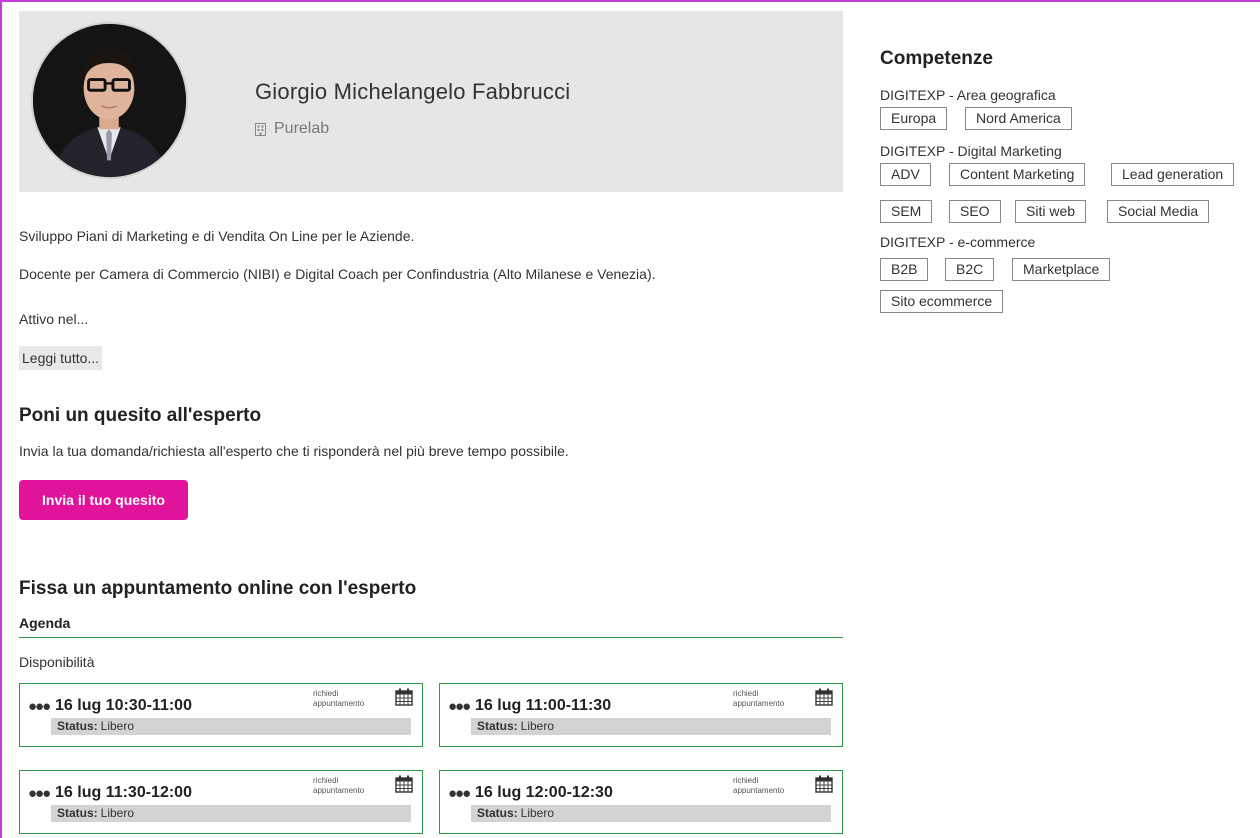  I want to click on skill-tag: B2B, so click(904, 269).